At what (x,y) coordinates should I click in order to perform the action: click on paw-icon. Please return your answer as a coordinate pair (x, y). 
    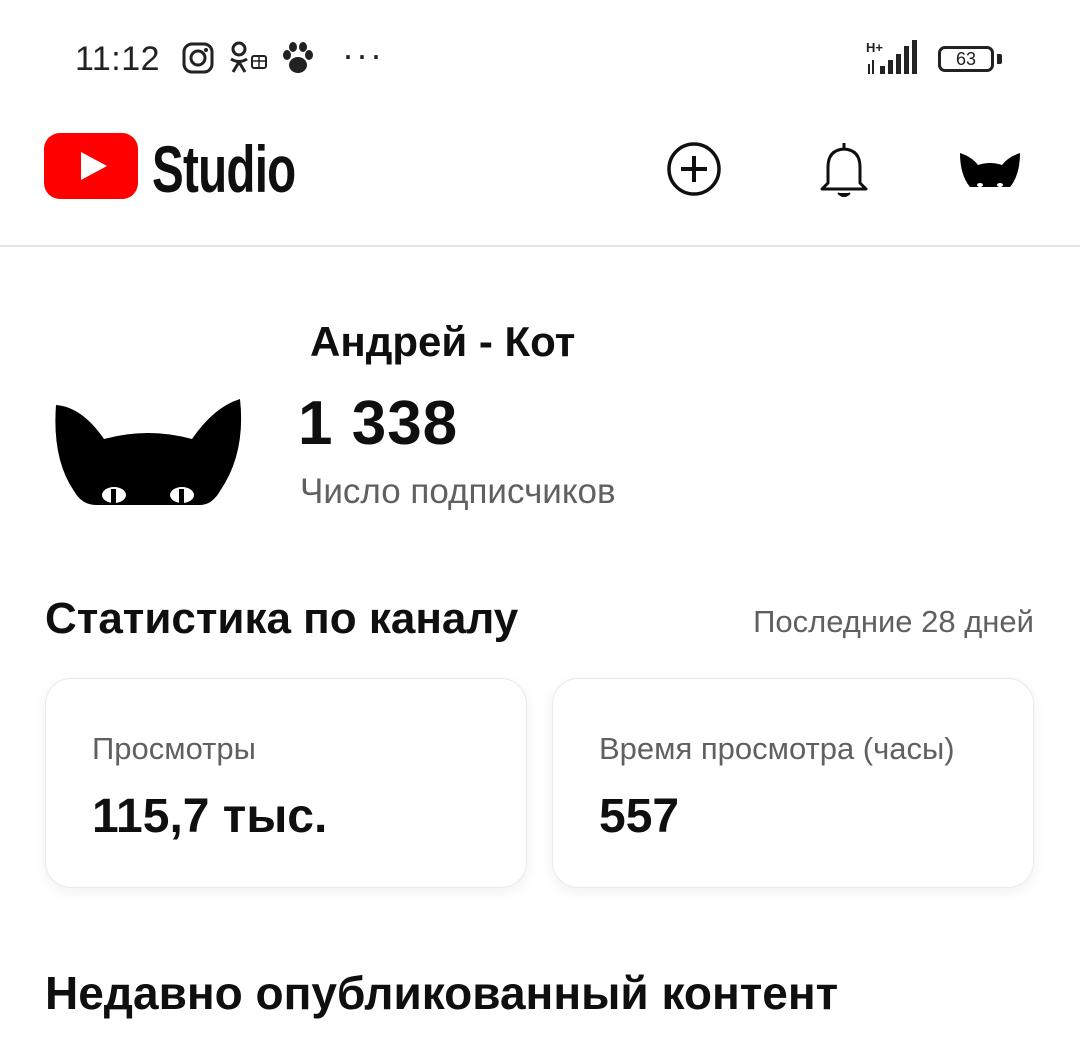
    Looking at the image, I should click on (298, 57).